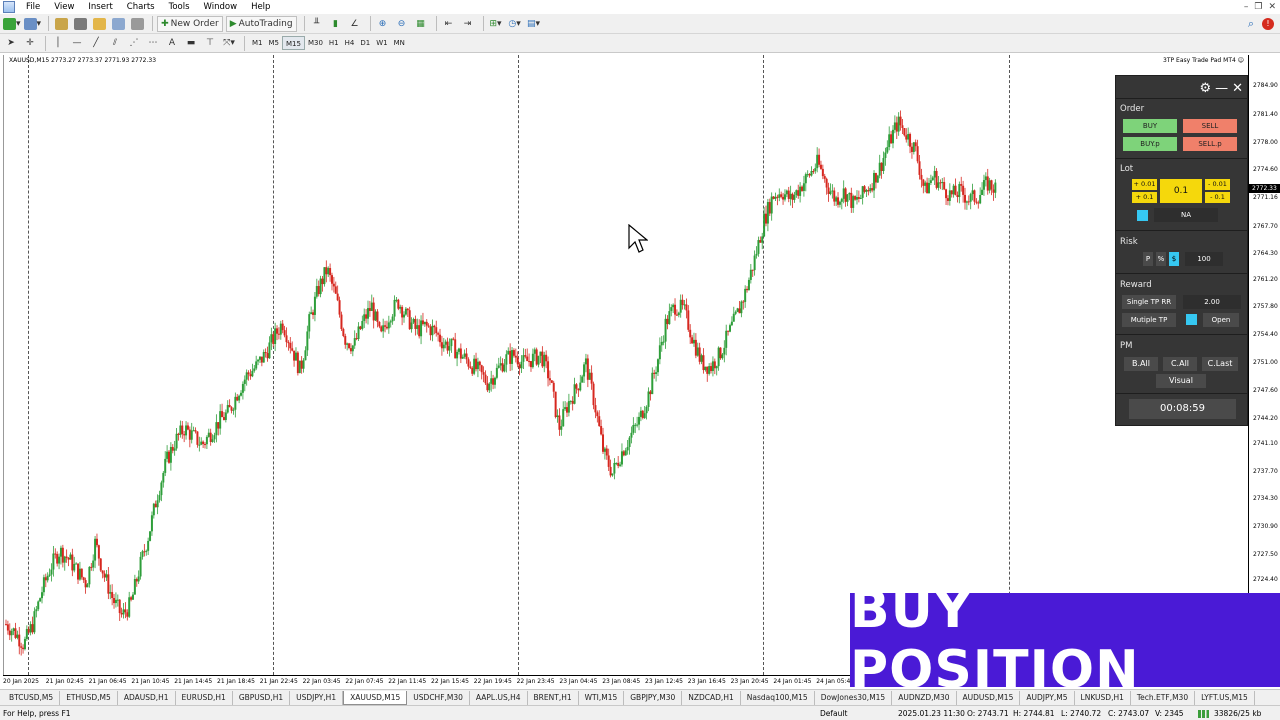 The width and height of the screenshot is (1280, 720). Describe the element at coordinates (496, 24) in the screenshot. I see `indicators-button: ⊞ ▾` at that location.